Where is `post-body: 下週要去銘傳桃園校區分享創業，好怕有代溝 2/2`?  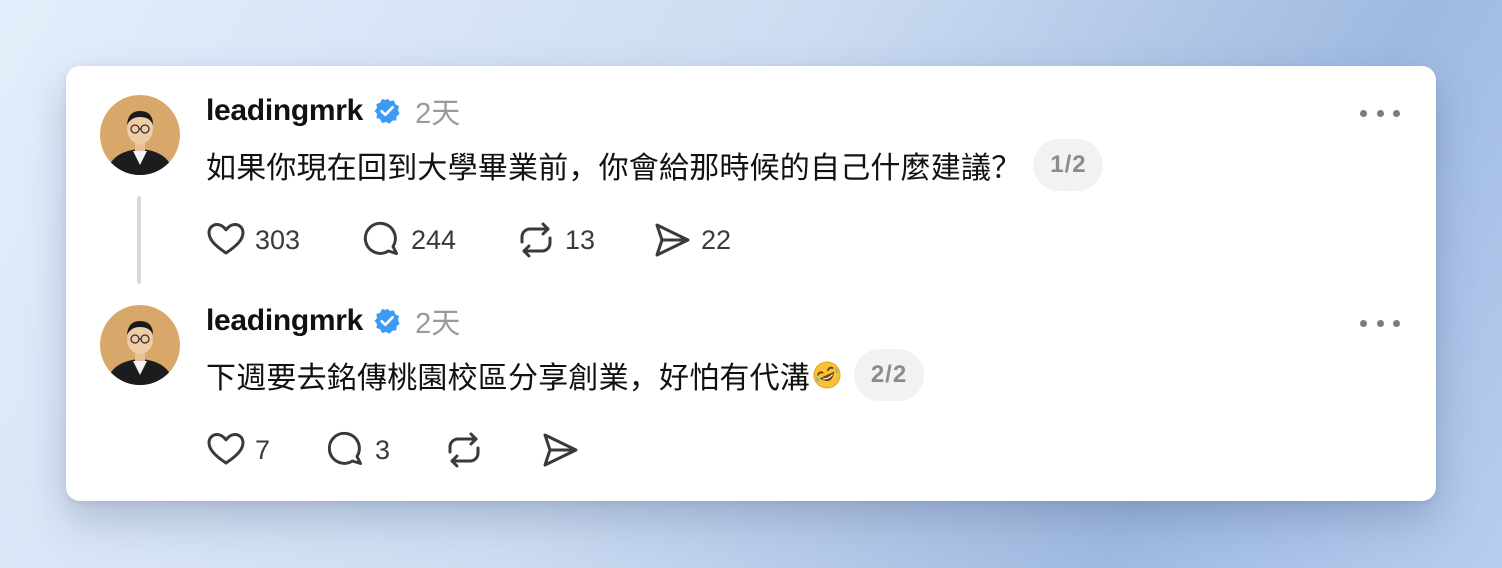
post-body: 下週要去銘傳桃園校區分享創業，好怕有代溝 2/2 is located at coordinates (565, 375).